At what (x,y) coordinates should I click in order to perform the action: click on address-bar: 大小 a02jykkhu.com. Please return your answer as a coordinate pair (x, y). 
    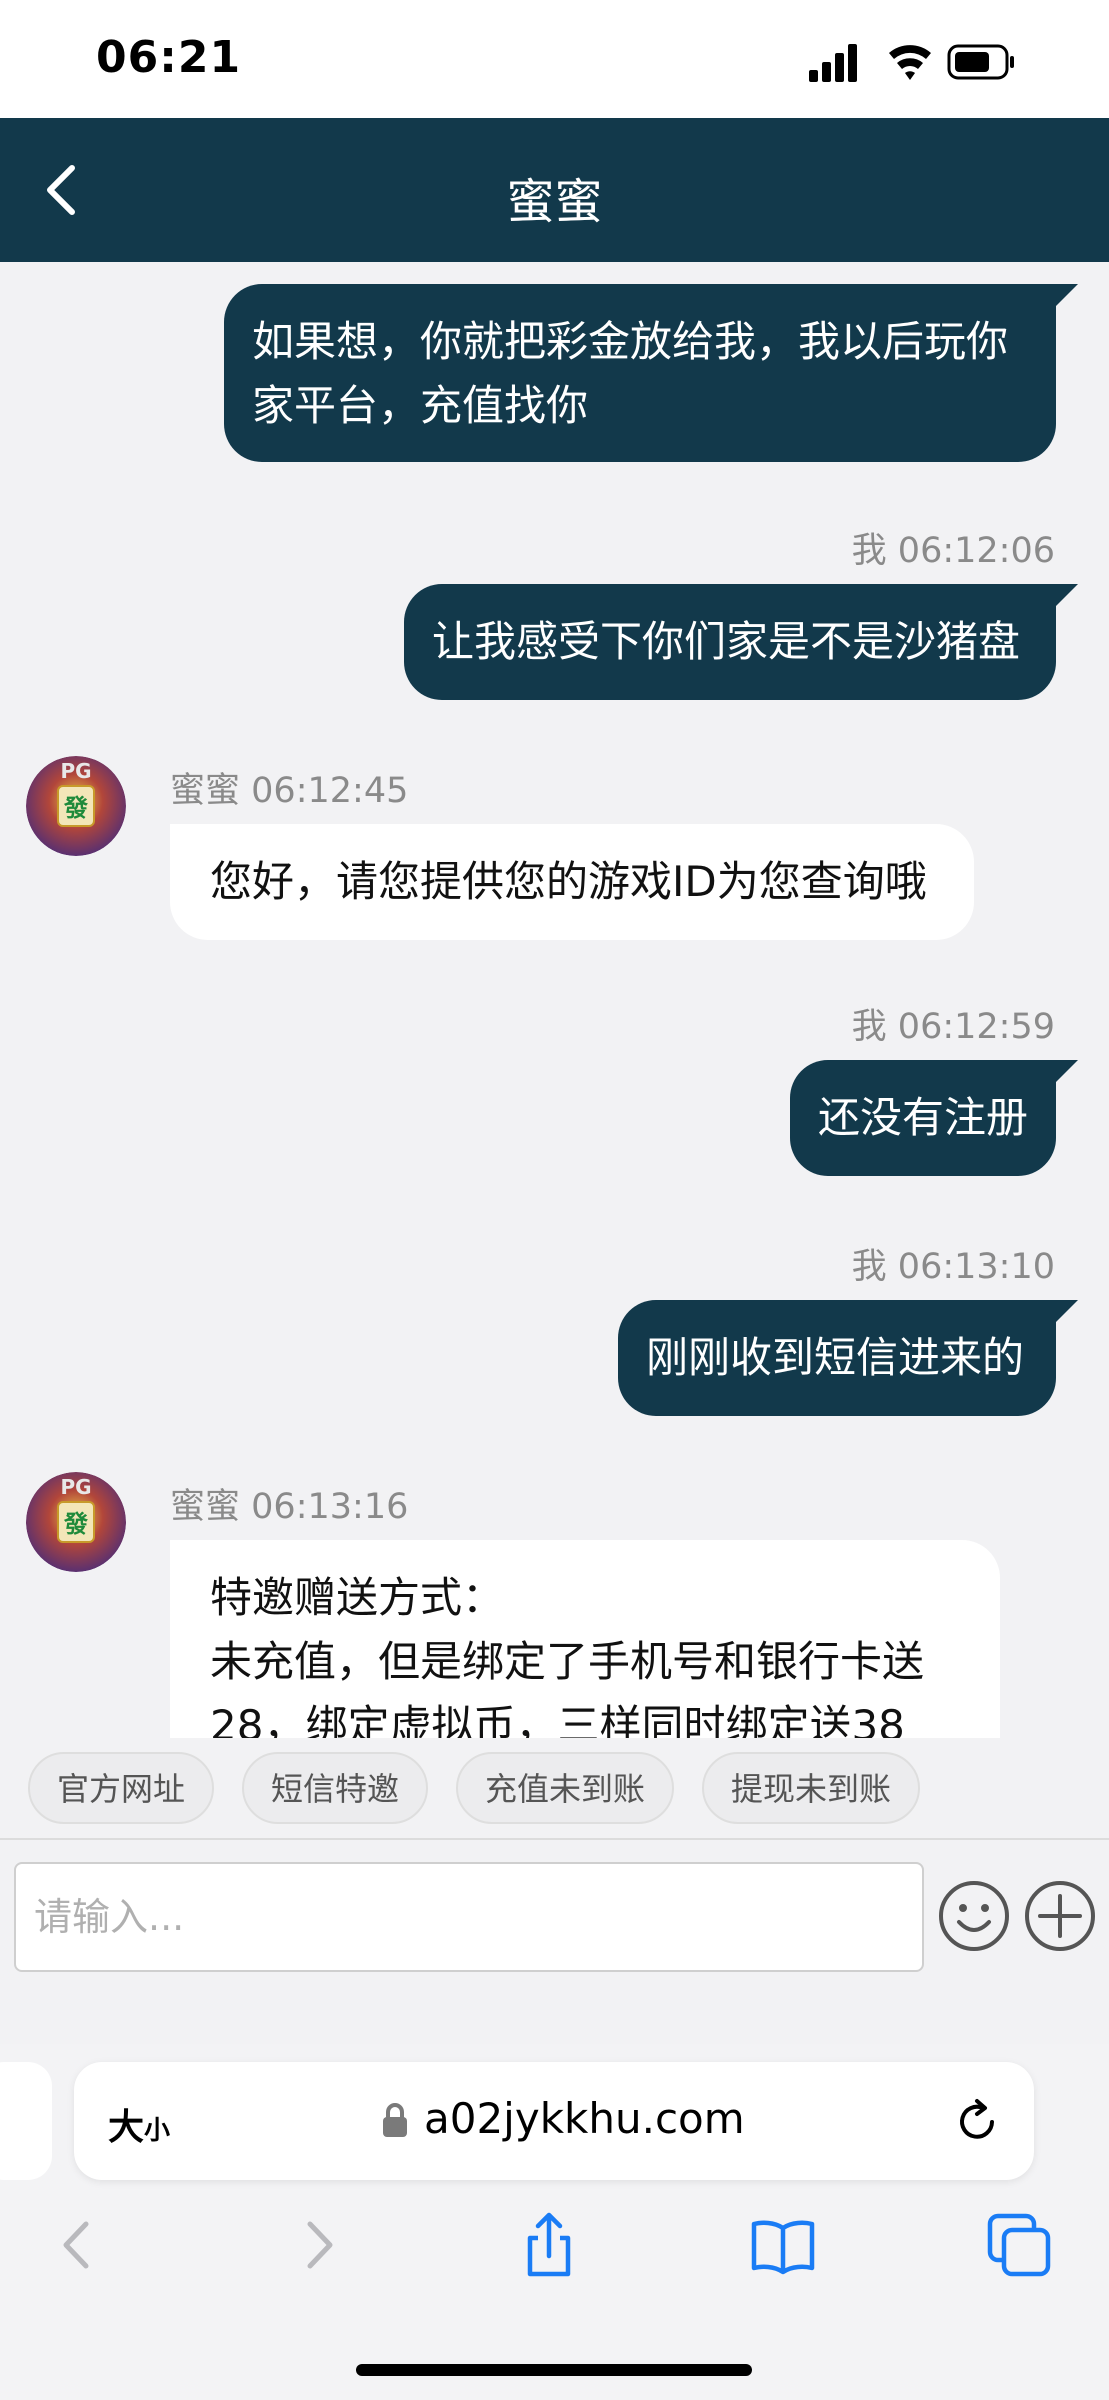
    Looking at the image, I should click on (554, 2121).